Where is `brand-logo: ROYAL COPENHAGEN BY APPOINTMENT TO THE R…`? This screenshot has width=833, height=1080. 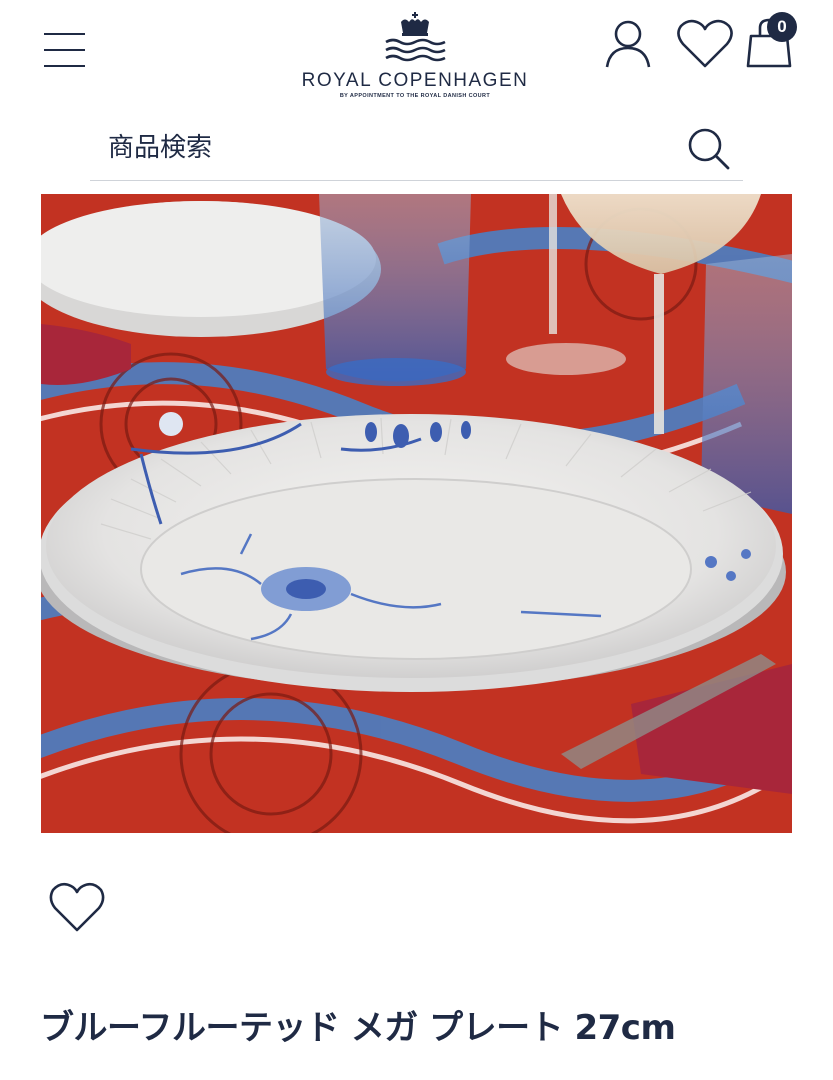 brand-logo: ROYAL COPENHAGEN BY APPOINTMENT TO THE R… is located at coordinates (415, 53).